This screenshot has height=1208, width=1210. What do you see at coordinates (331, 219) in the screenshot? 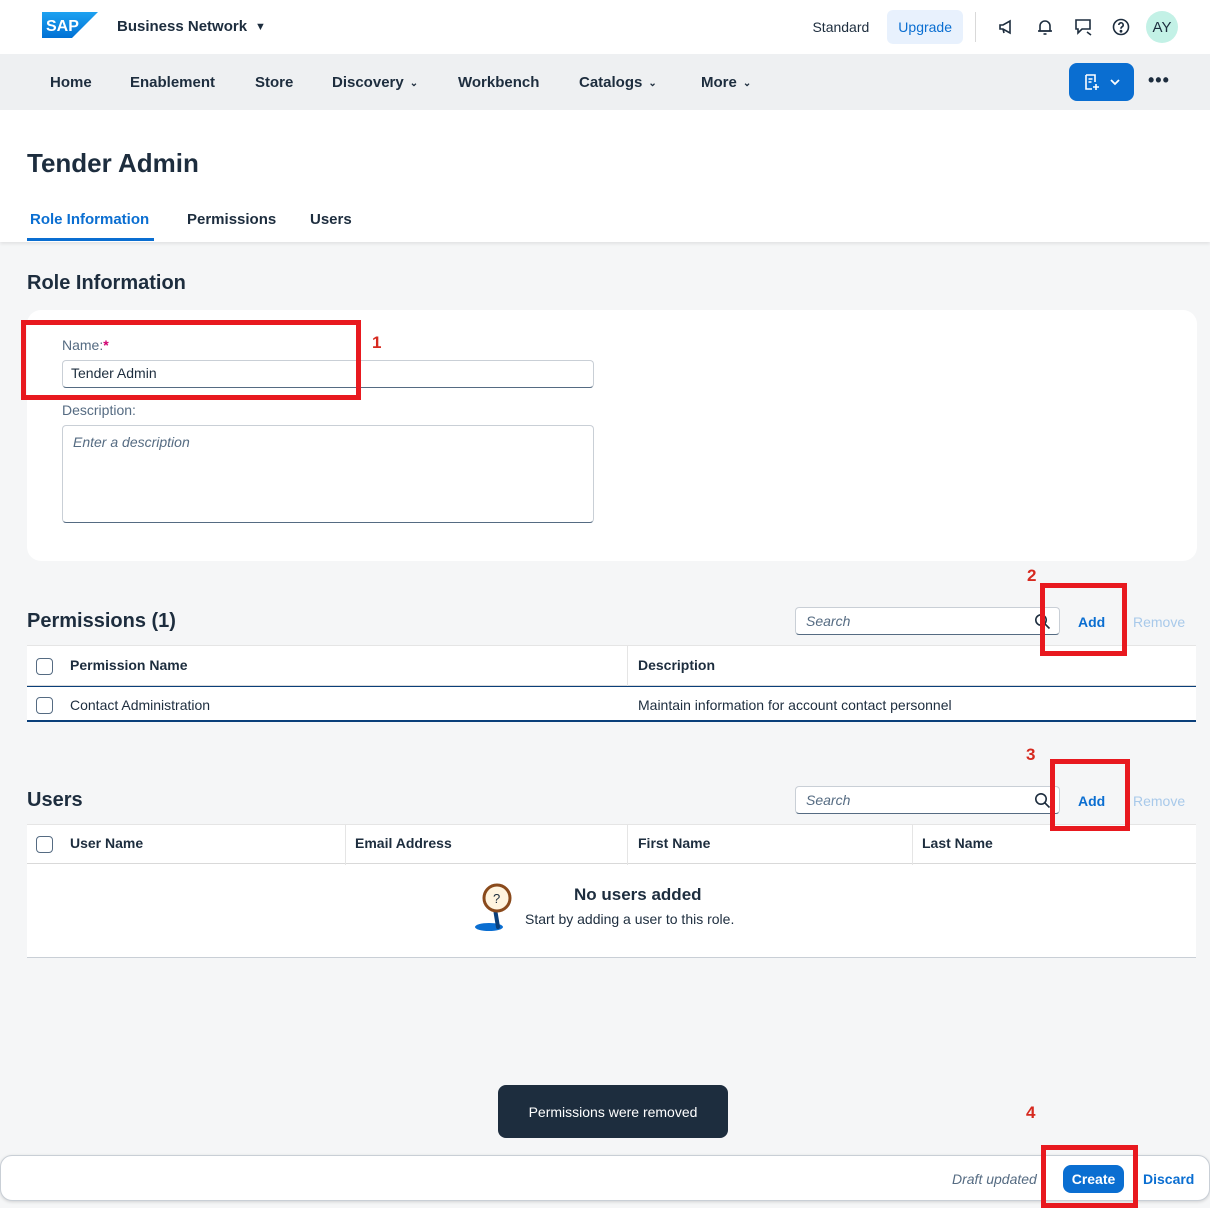
I see `tab-users: Users` at bounding box center [331, 219].